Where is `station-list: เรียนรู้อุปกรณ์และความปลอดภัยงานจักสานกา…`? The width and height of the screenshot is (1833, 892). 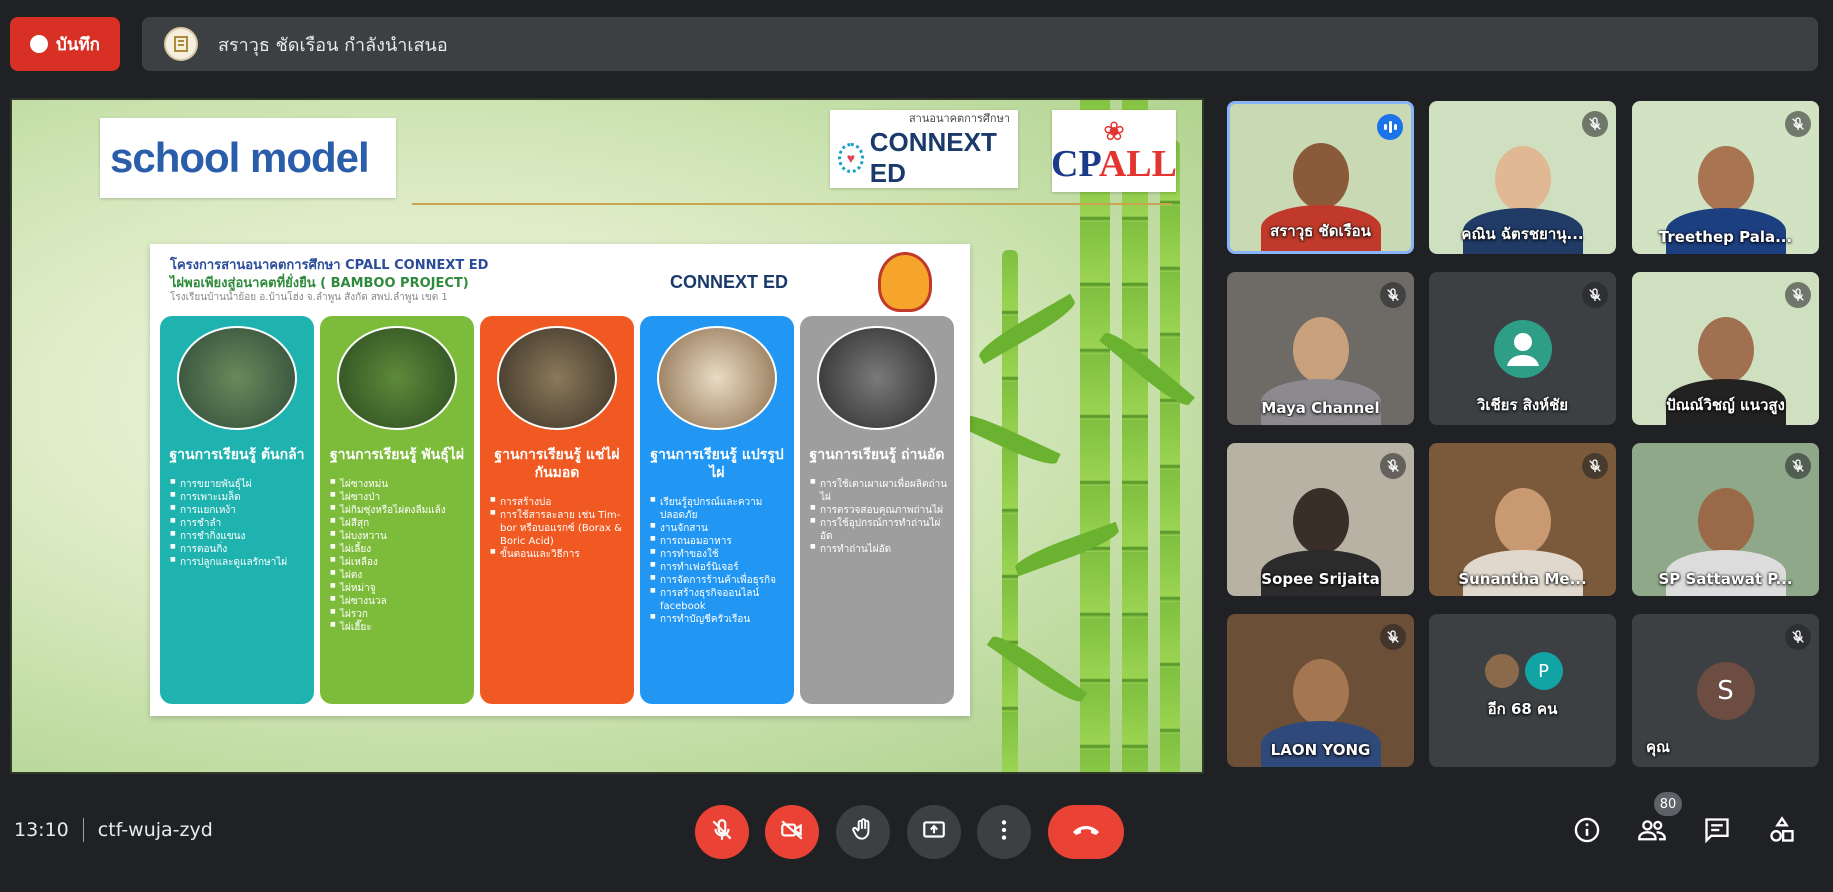 station-list: เรียนรู้อุปกรณ์และความปลอดภัยงานจักสานกา… is located at coordinates (717, 561).